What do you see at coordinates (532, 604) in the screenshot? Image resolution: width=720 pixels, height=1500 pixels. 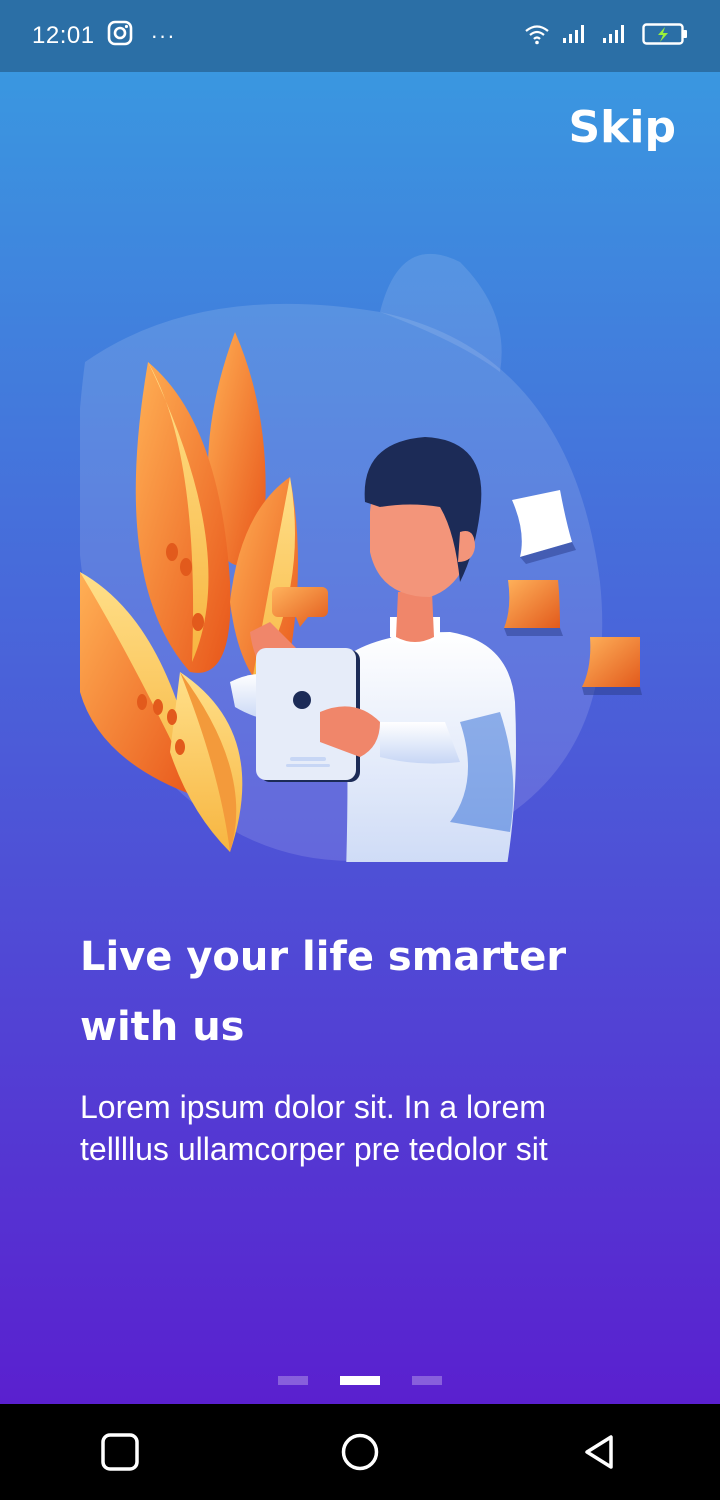 I see `note-orange` at bounding box center [532, 604].